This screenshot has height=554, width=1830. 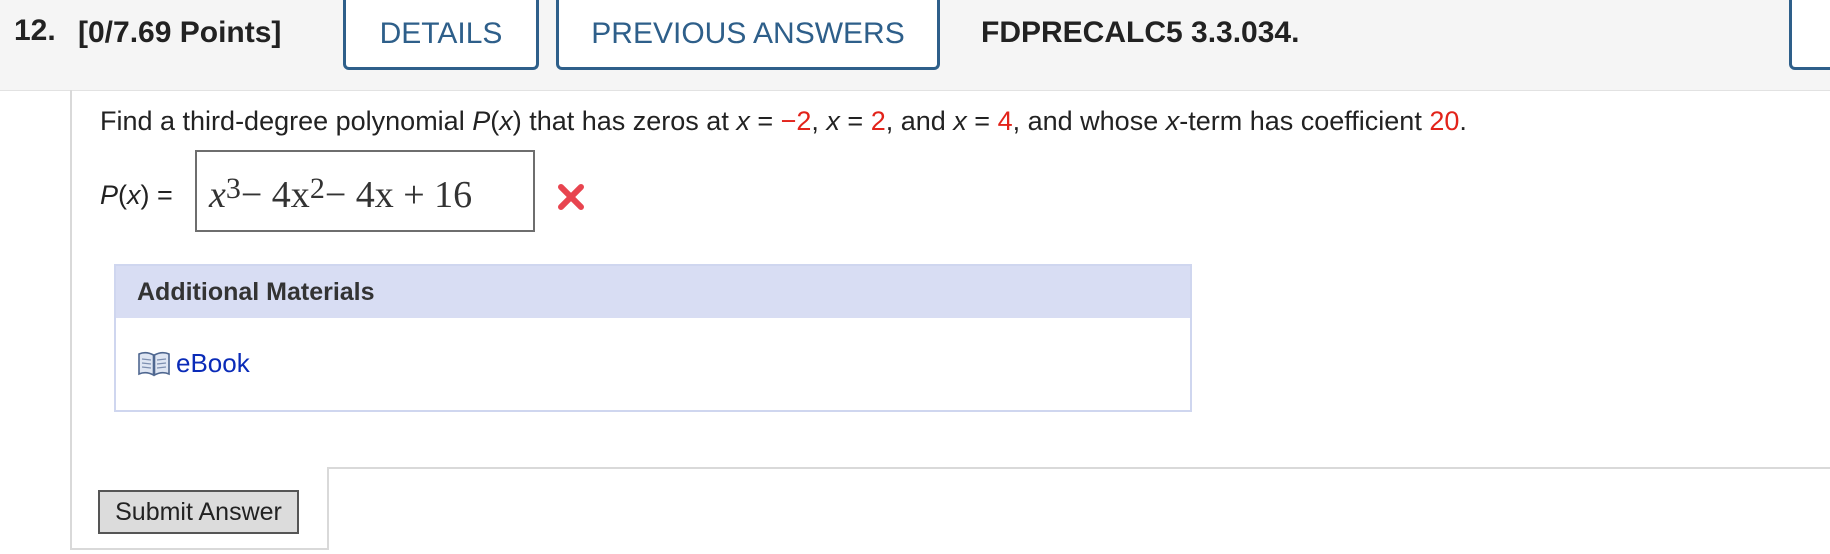 What do you see at coordinates (365, 191) in the screenshot?
I see `answer-input: x3 − 4x 2 − 4x + 16` at bounding box center [365, 191].